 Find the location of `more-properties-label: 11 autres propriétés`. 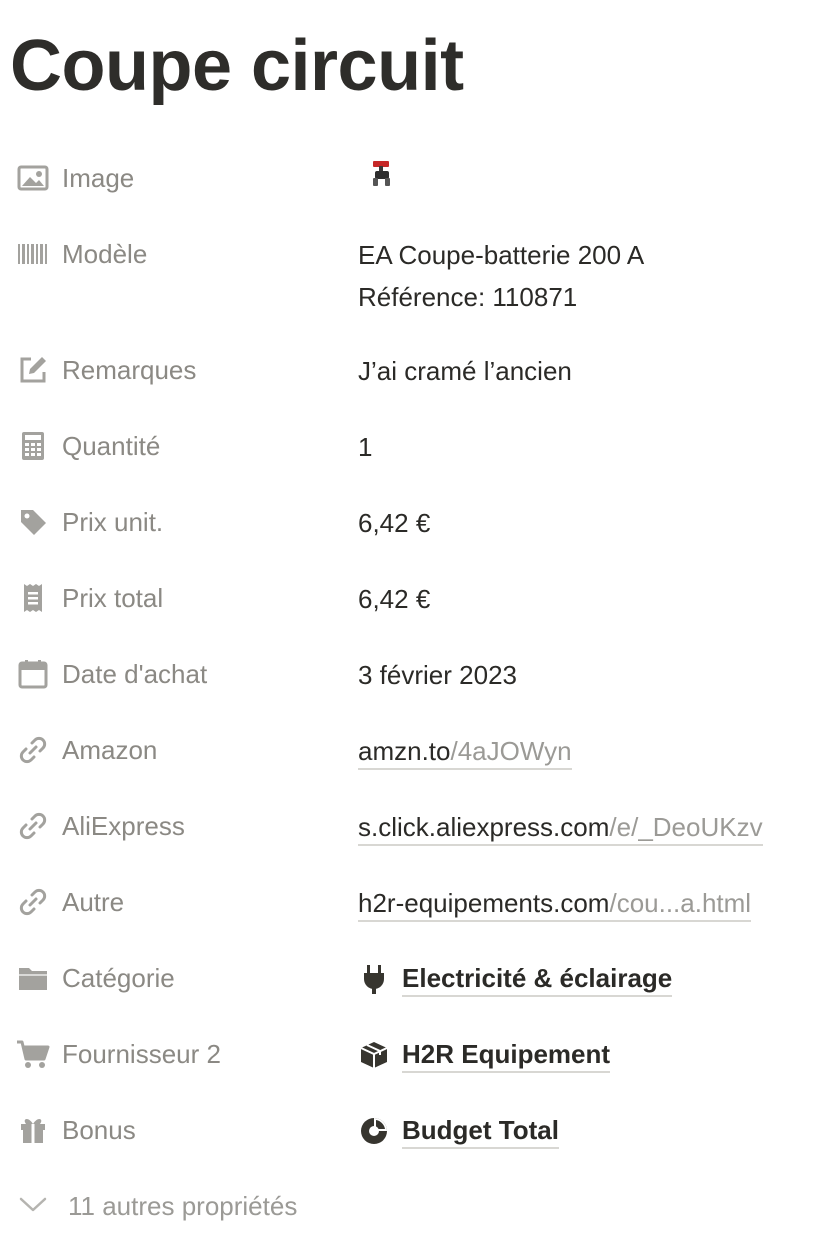

more-properties-label: 11 autres propriétés is located at coordinates (183, 1205).